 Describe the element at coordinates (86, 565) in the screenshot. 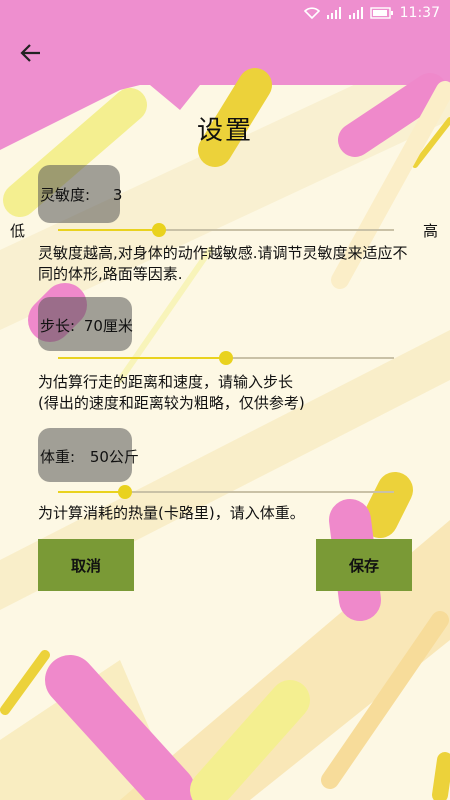

I see `cancel-button: 取消` at that location.